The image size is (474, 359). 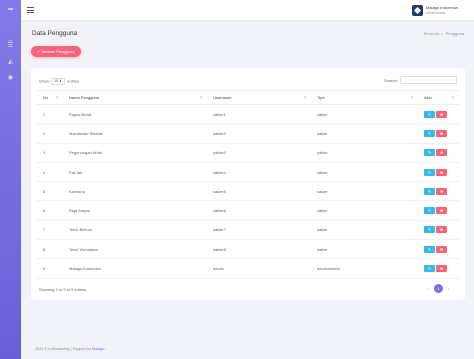 What do you see at coordinates (50, 97) in the screenshot?
I see `column-header-no: No ⇅` at bounding box center [50, 97].